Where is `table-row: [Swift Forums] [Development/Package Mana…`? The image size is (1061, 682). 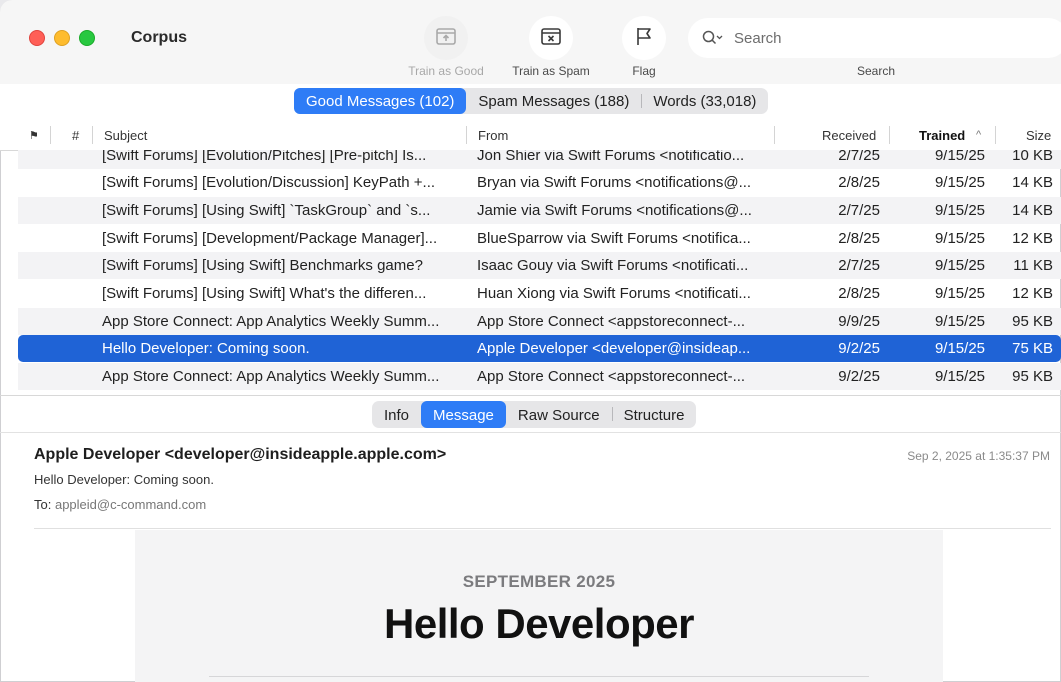
table-row: [Swift Forums] [Development/Package Mana… is located at coordinates (539, 238).